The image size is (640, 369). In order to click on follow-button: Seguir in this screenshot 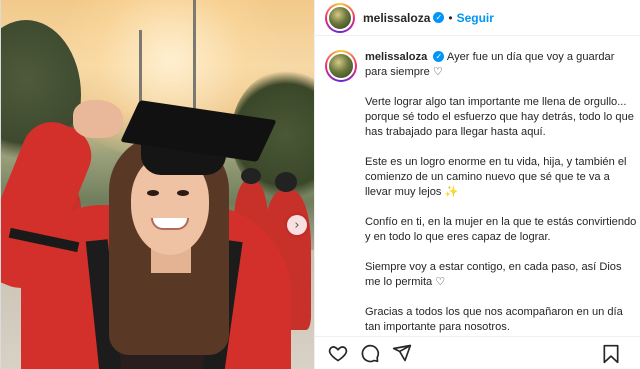, I will do `click(475, 18)`.